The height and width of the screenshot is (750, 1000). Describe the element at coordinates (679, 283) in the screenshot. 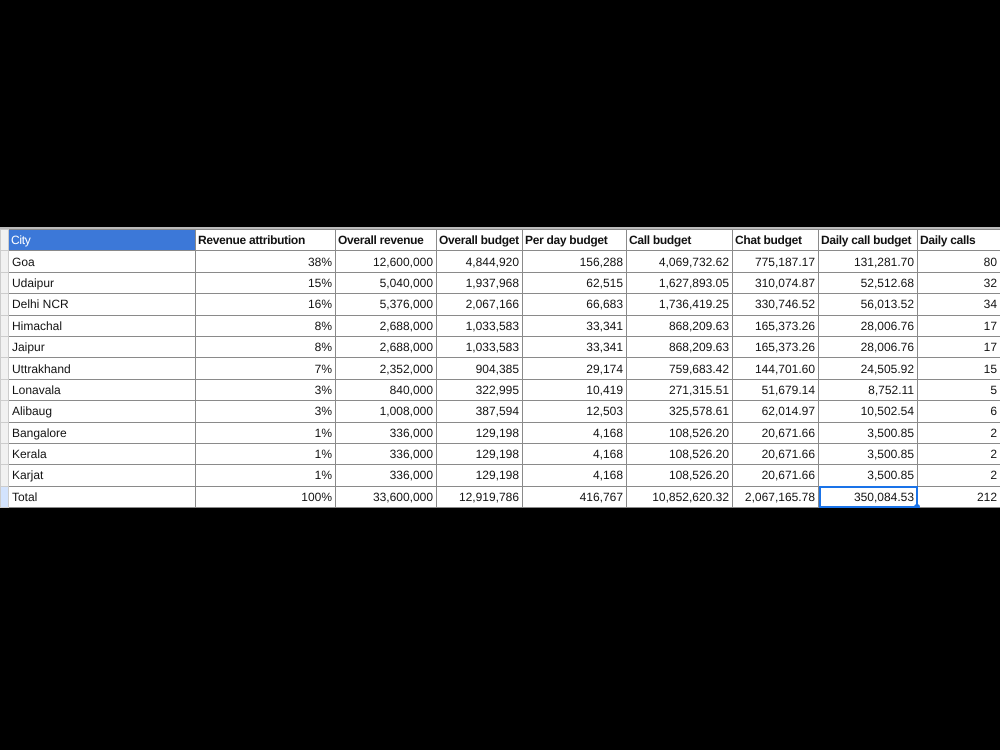

I see `table-cell: 1,627,893.05` at that location.